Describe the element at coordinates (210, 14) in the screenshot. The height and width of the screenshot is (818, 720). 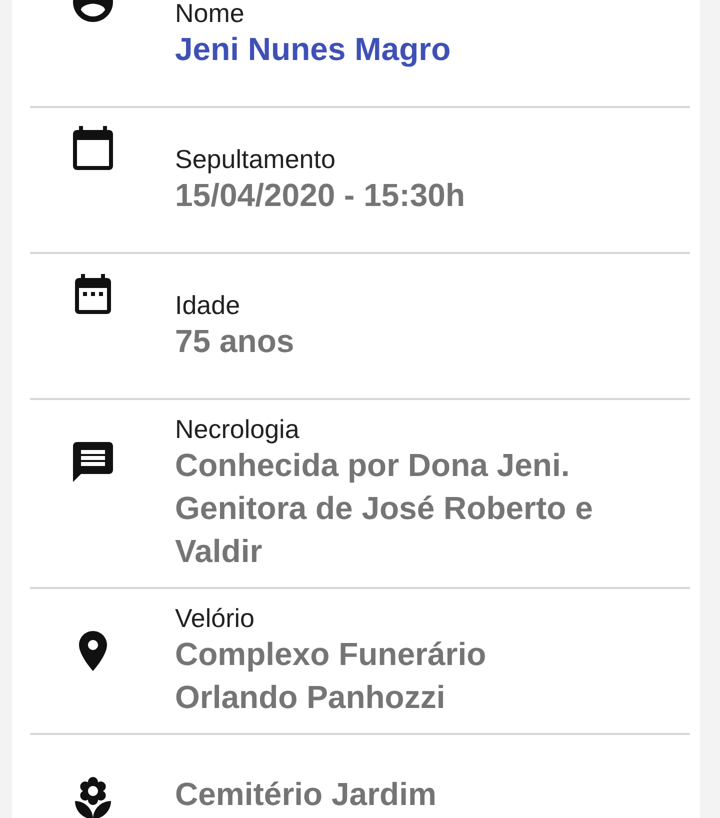
I see `field-label: Nome` at that location.